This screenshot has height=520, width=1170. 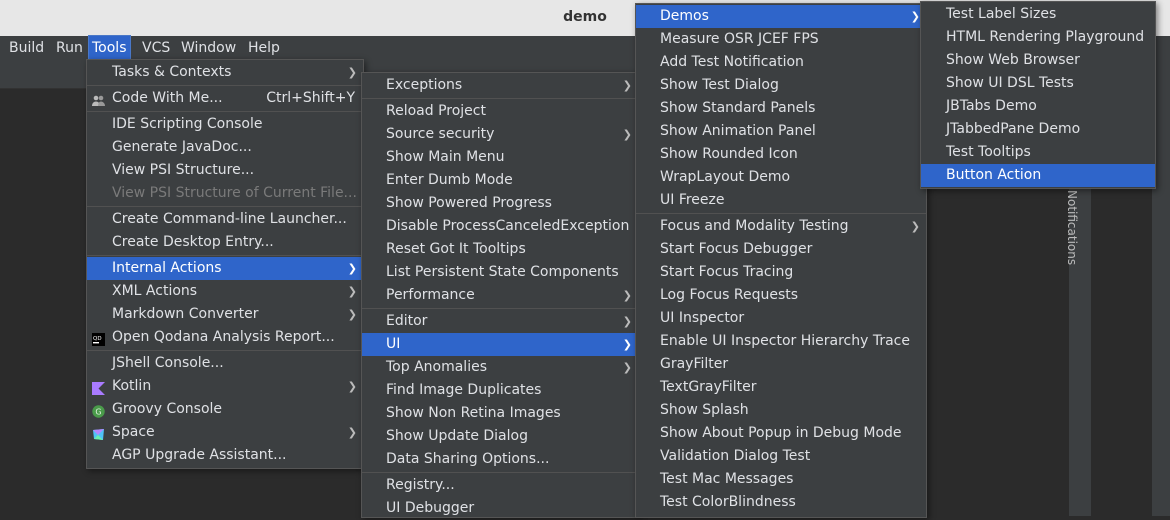 I want to click on ui-item-demos: Demos ❯, so click(x=781, y=16).